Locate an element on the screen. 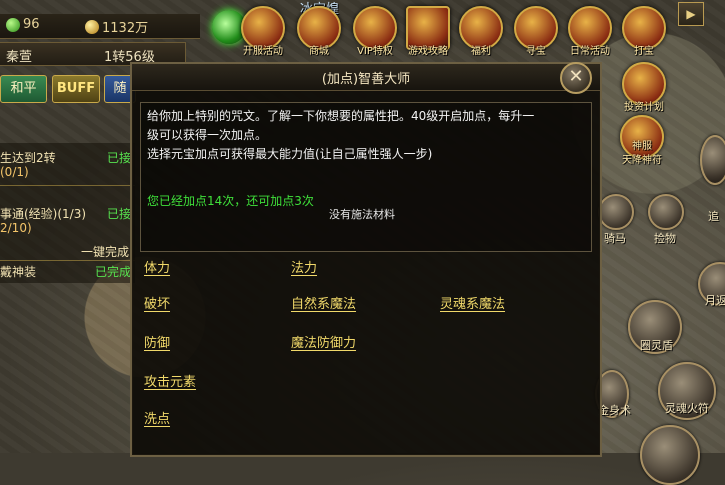 The height and width of the screenshot is (485, 725). option-attack-element: 攻击元素 is located at coordinates (170, 380).